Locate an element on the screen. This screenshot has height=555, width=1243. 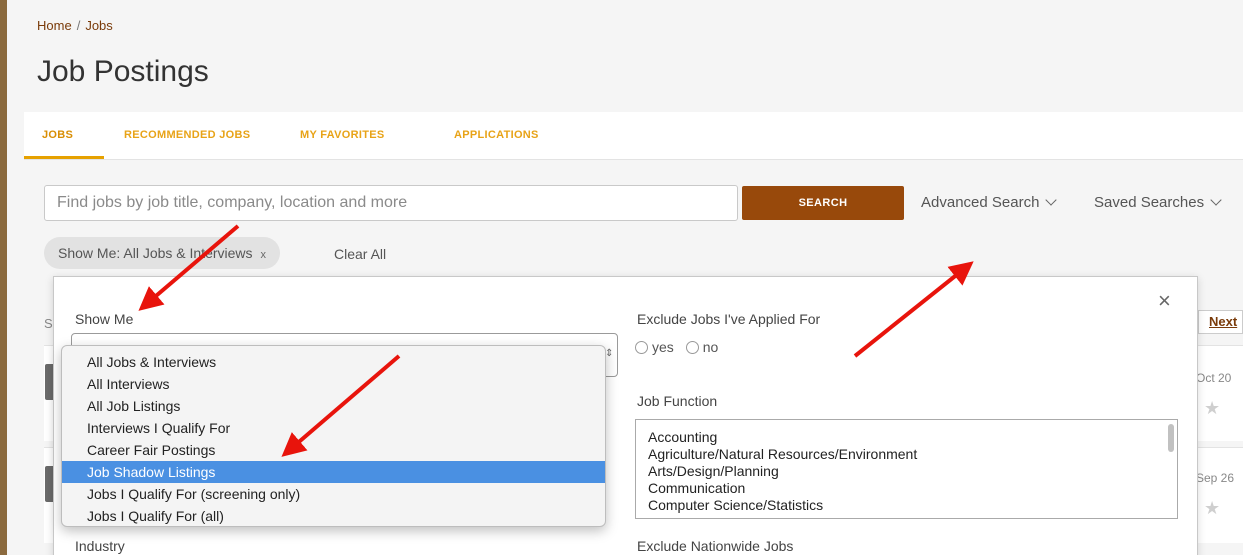
active-tab-indicator is located at coordinates (64, 157).